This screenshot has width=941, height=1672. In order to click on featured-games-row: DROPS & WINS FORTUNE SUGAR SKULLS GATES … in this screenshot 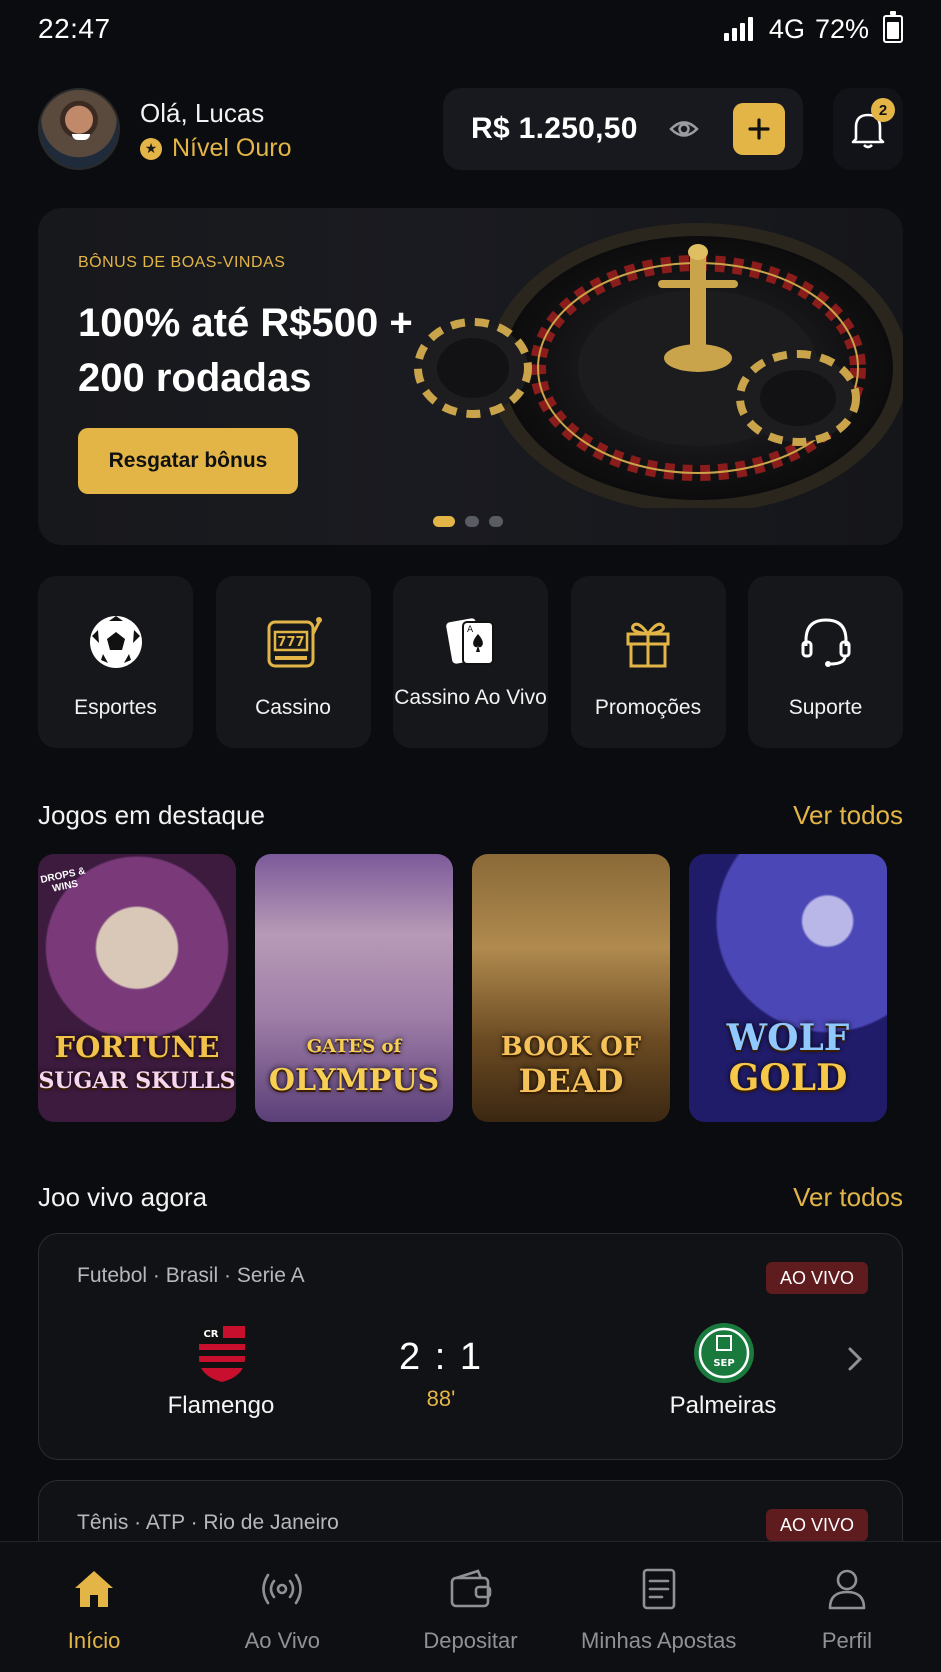, I will do `click(463, 988)`.